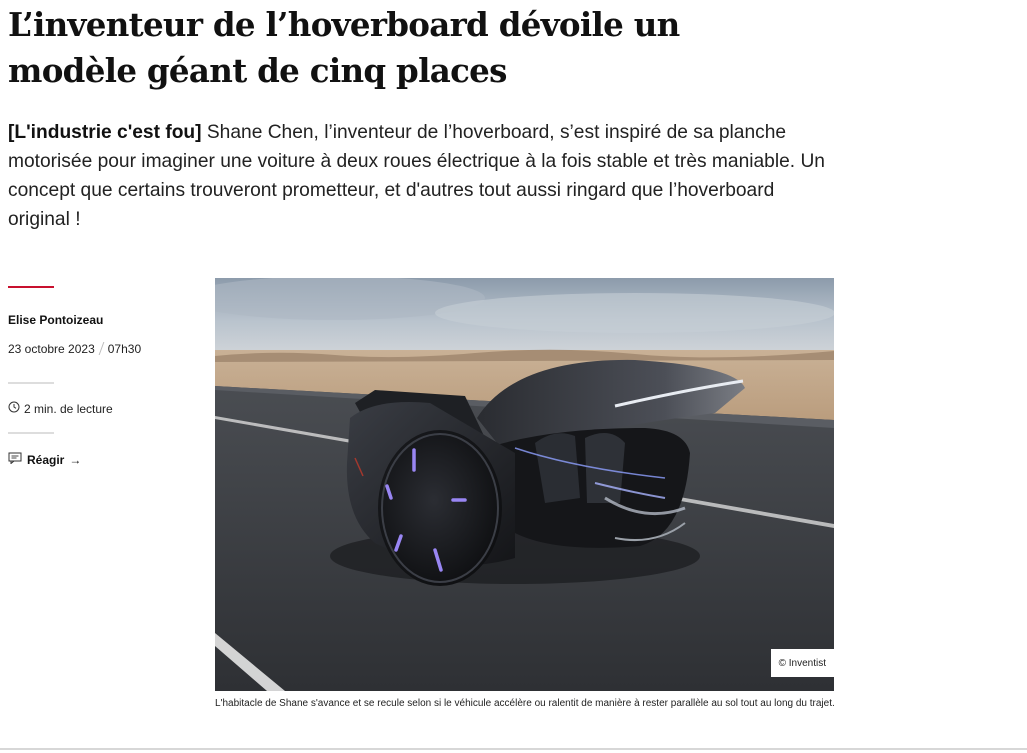 This screenshot has width=1027, height=753. What do you see at coordinates (55, 320) in the screenshot?
I see `author-name: Elise Pontoizeau` at bounding box center [55, 320].